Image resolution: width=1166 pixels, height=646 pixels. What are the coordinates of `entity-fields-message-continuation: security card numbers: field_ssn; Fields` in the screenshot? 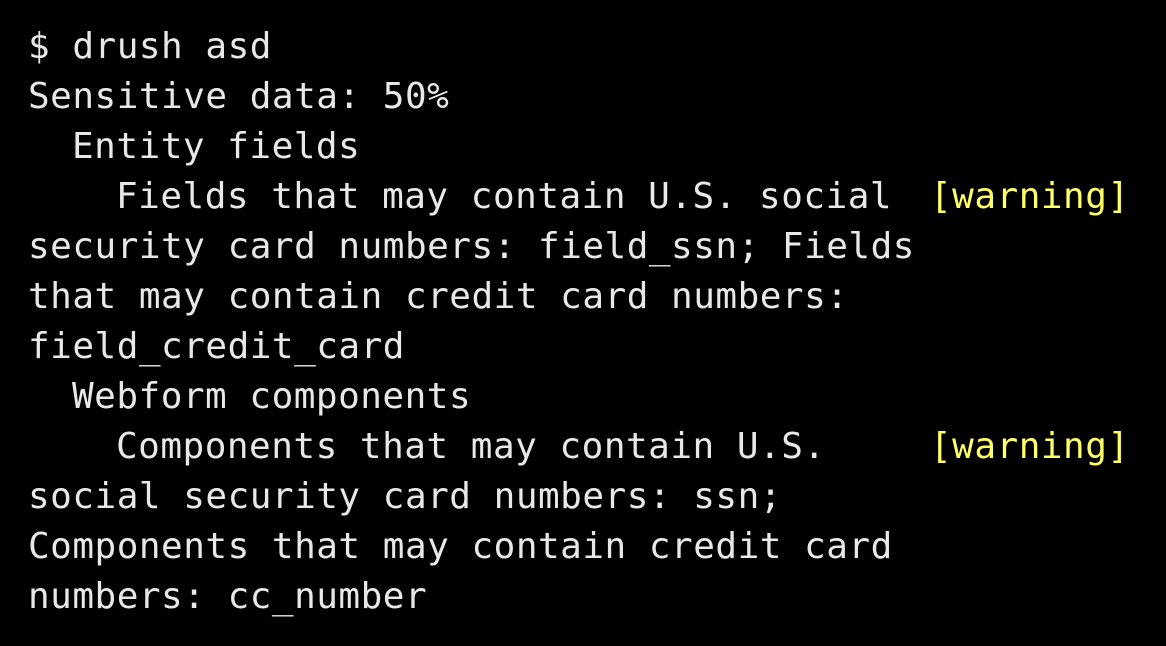 It's located at (471, 246).